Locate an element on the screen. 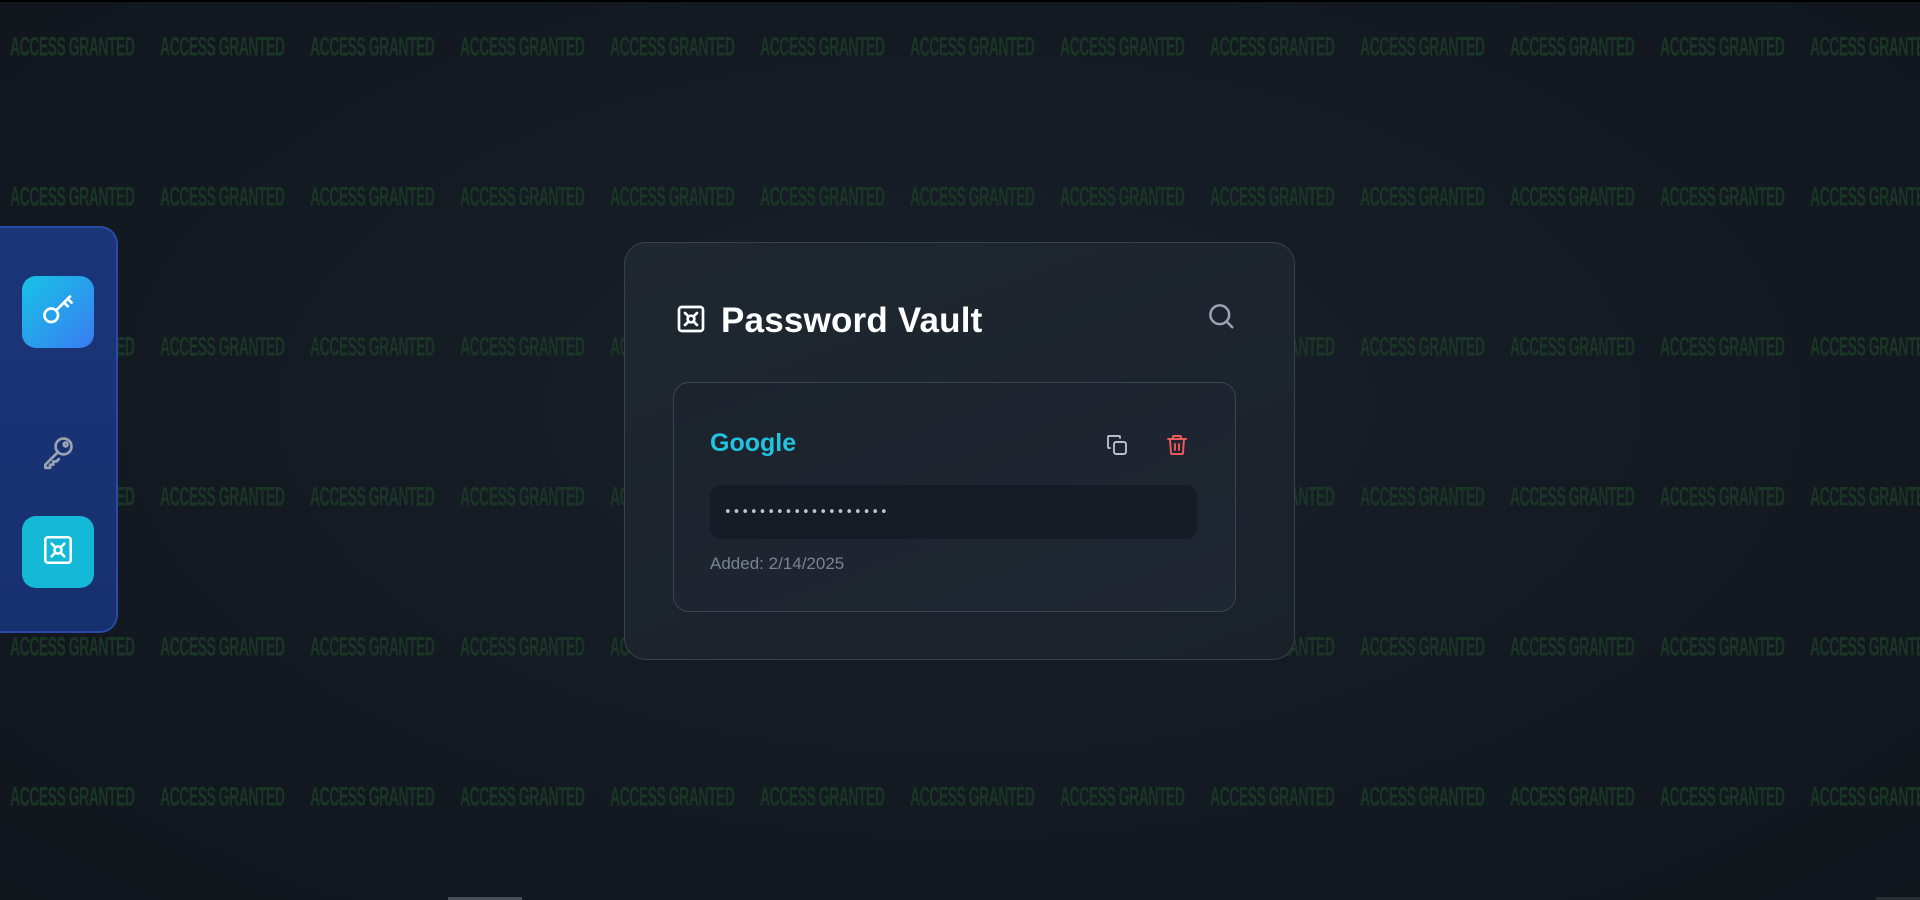 The height and width of the screenshot is (900, 1920). sidebar-item-vault is located at coordinates (58, 552).